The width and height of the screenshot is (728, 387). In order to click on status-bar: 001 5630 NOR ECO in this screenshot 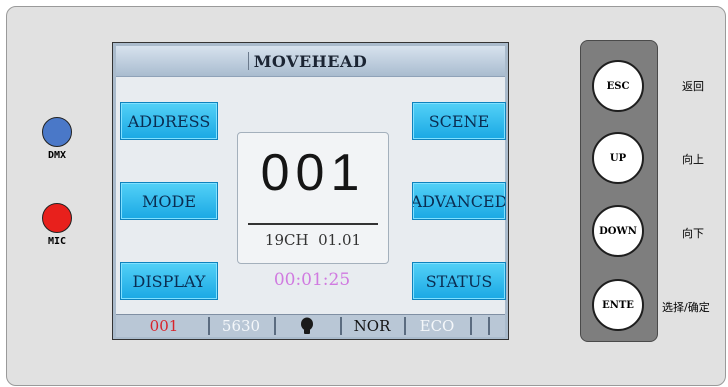, I will do `click(310, 325)`.